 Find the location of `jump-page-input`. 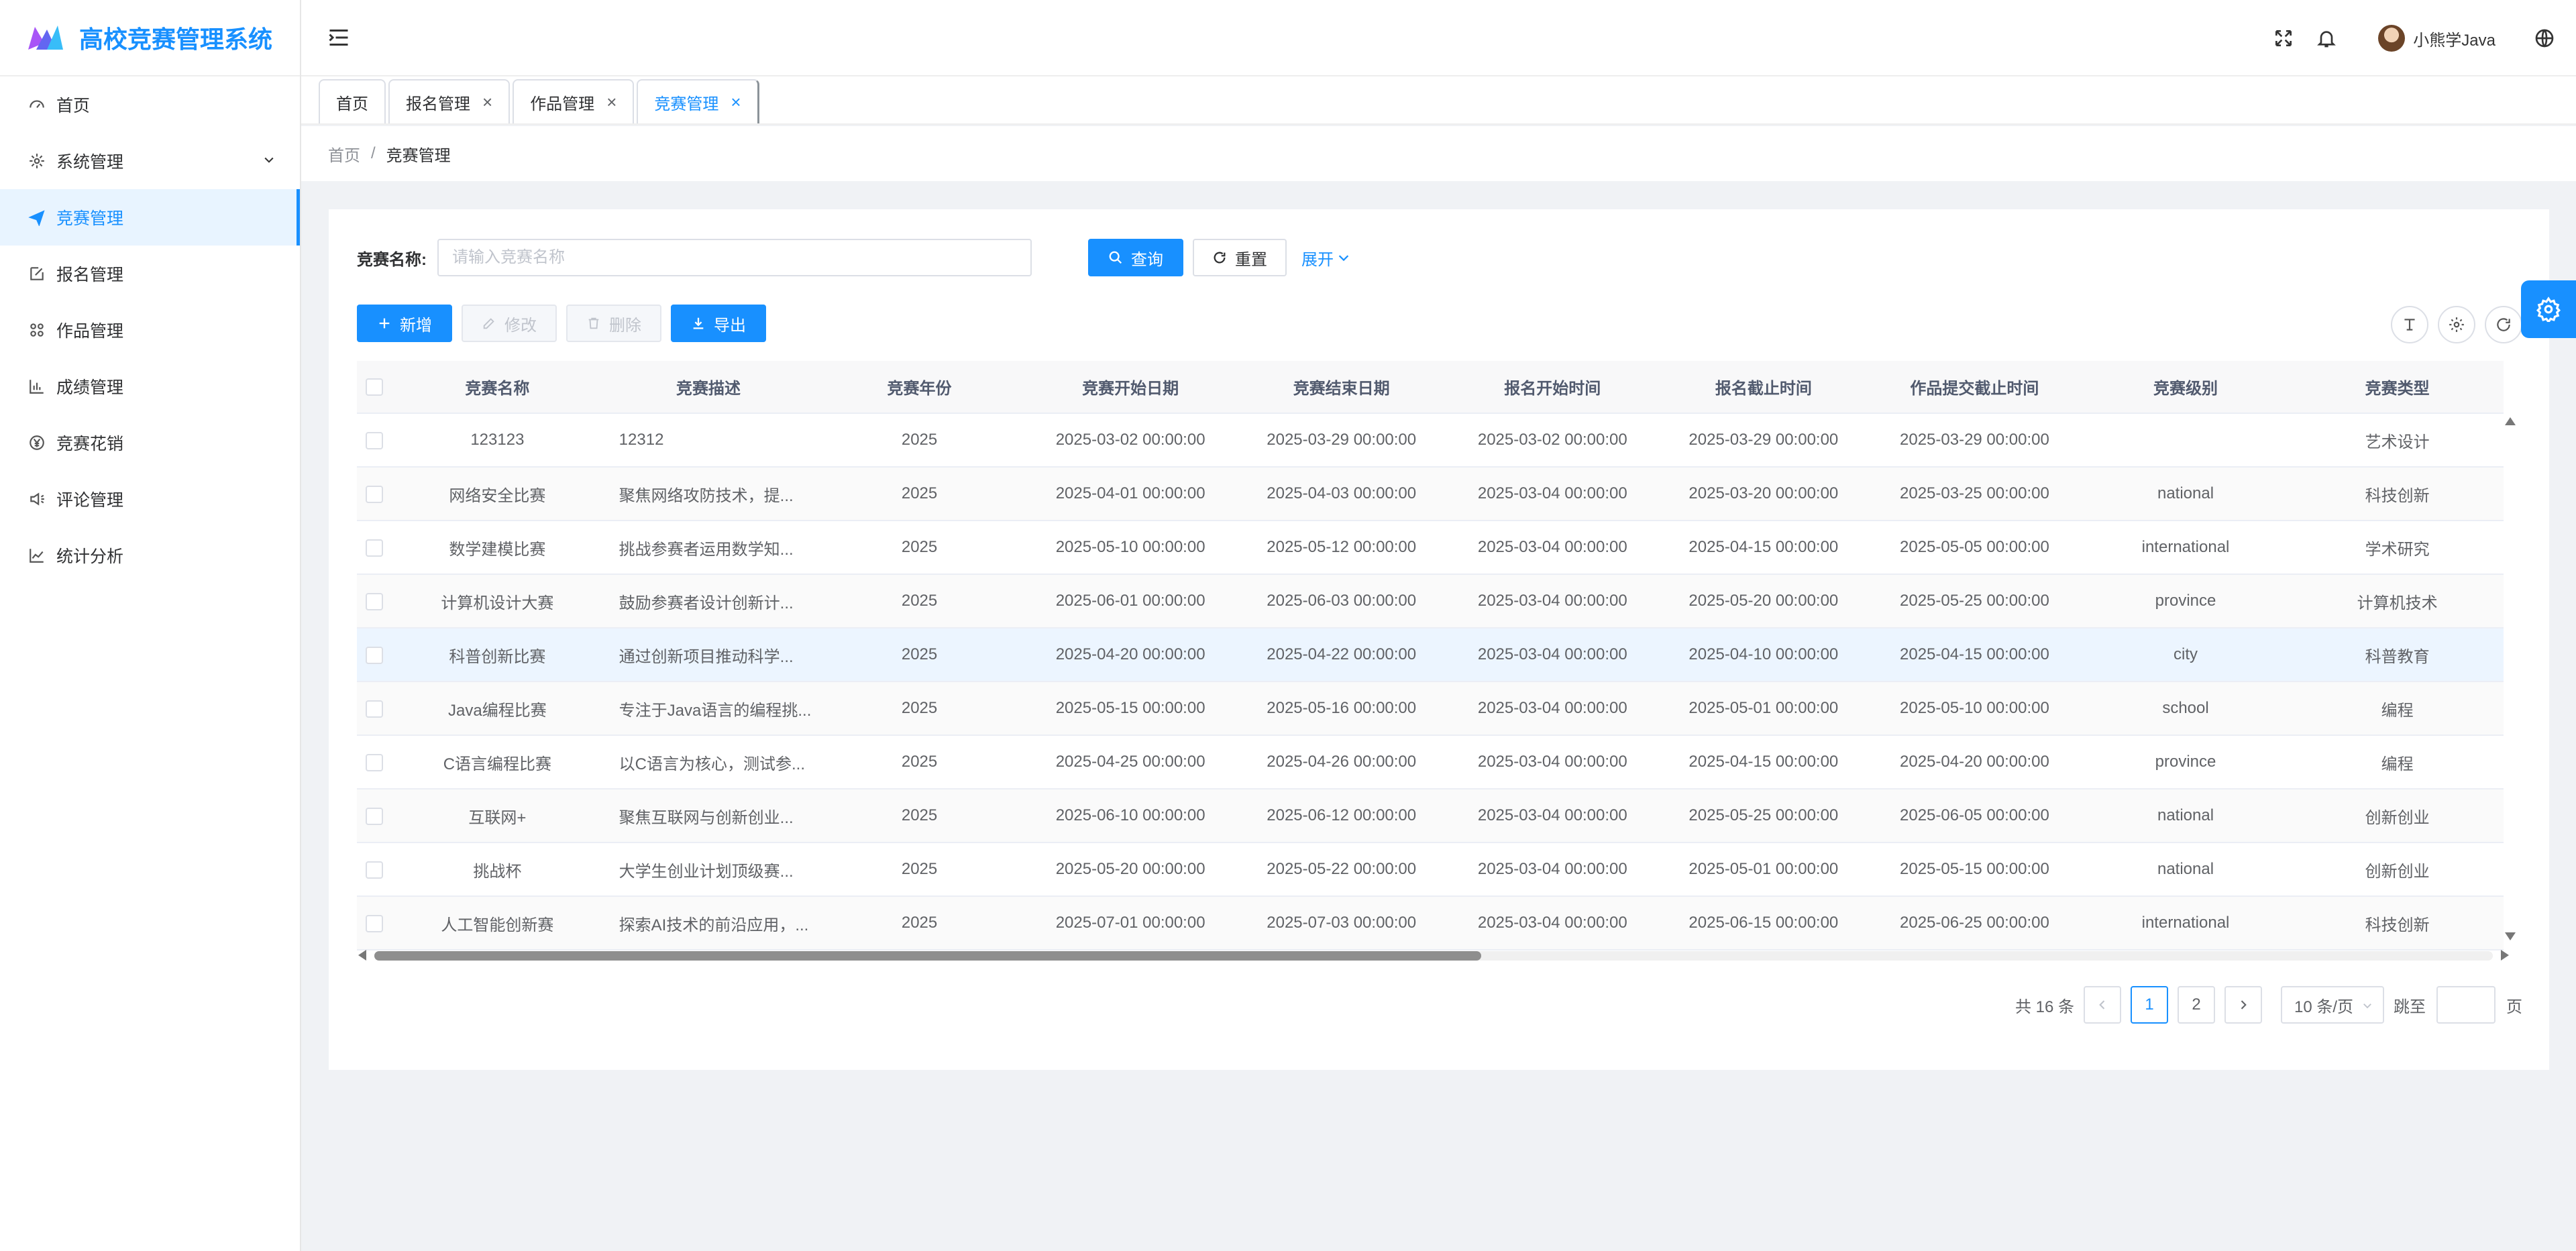

jump-page-input is located at coordinates (2466, 1005).